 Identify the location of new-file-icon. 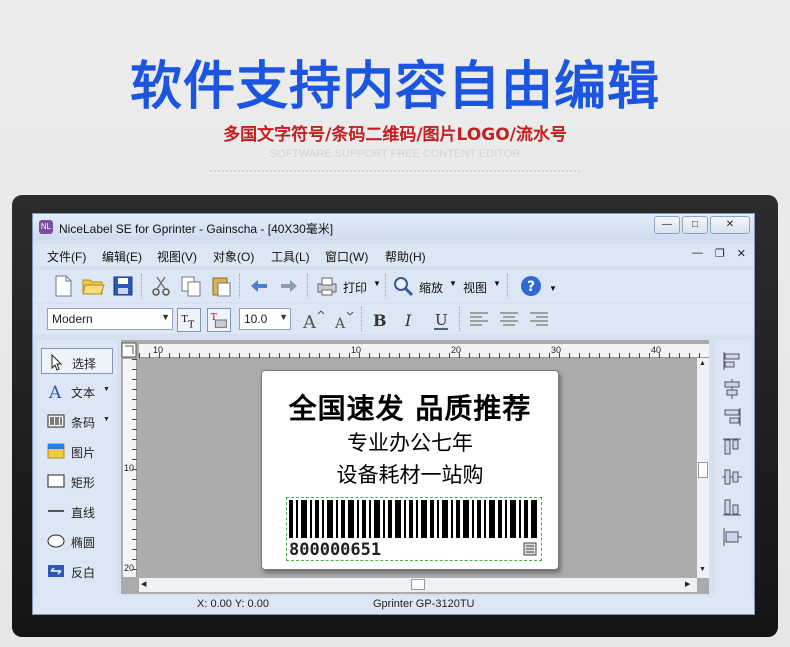
(63, 286).